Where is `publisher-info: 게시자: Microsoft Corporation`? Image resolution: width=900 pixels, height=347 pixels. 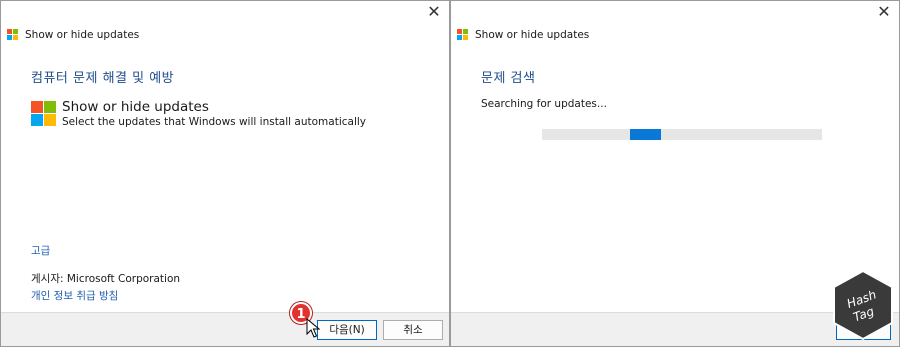
publisher-info: 게시자: Microsoft Corporation is located at coordinates (105, 278).